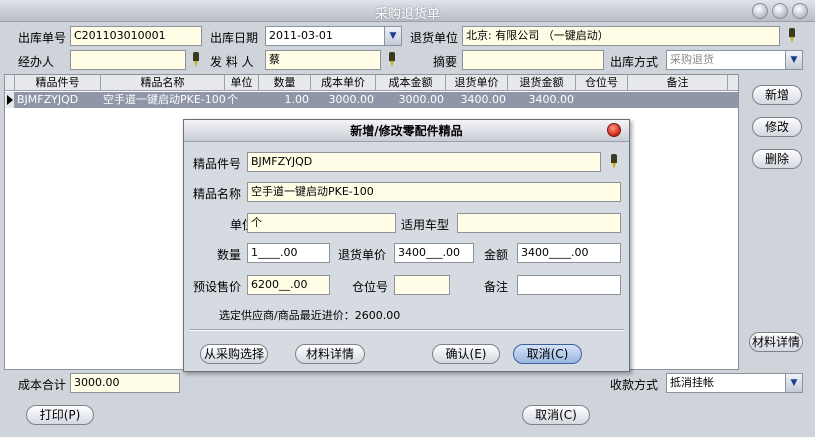 The width and height of the screenshot is (815, 437). I want to click on model-label: 适用车型, so click(425, 225).